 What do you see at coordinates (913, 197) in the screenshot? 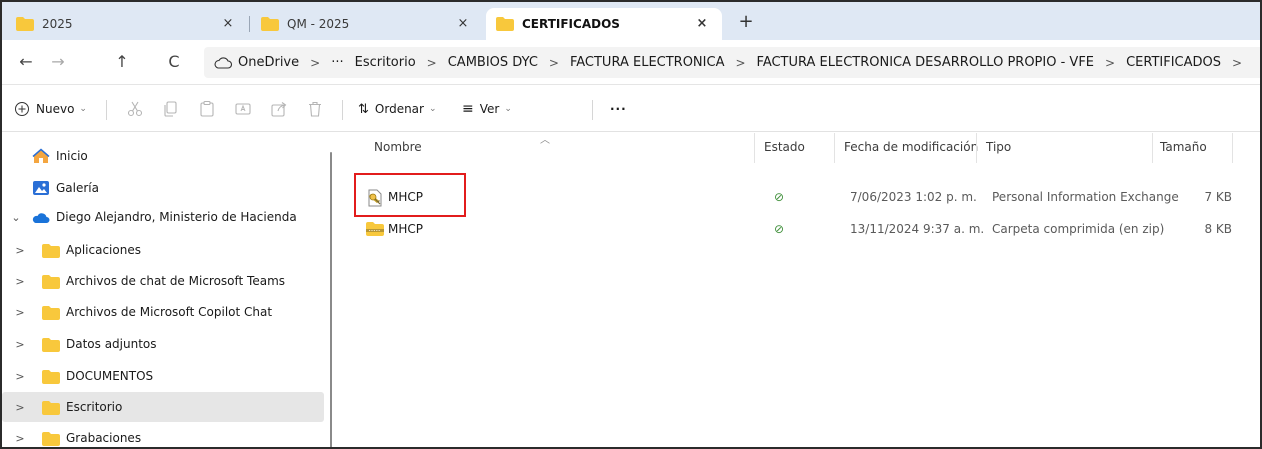
I see `file-modified: 7/06/2023 1:02 p. m.` at bounding box center [913, 197].